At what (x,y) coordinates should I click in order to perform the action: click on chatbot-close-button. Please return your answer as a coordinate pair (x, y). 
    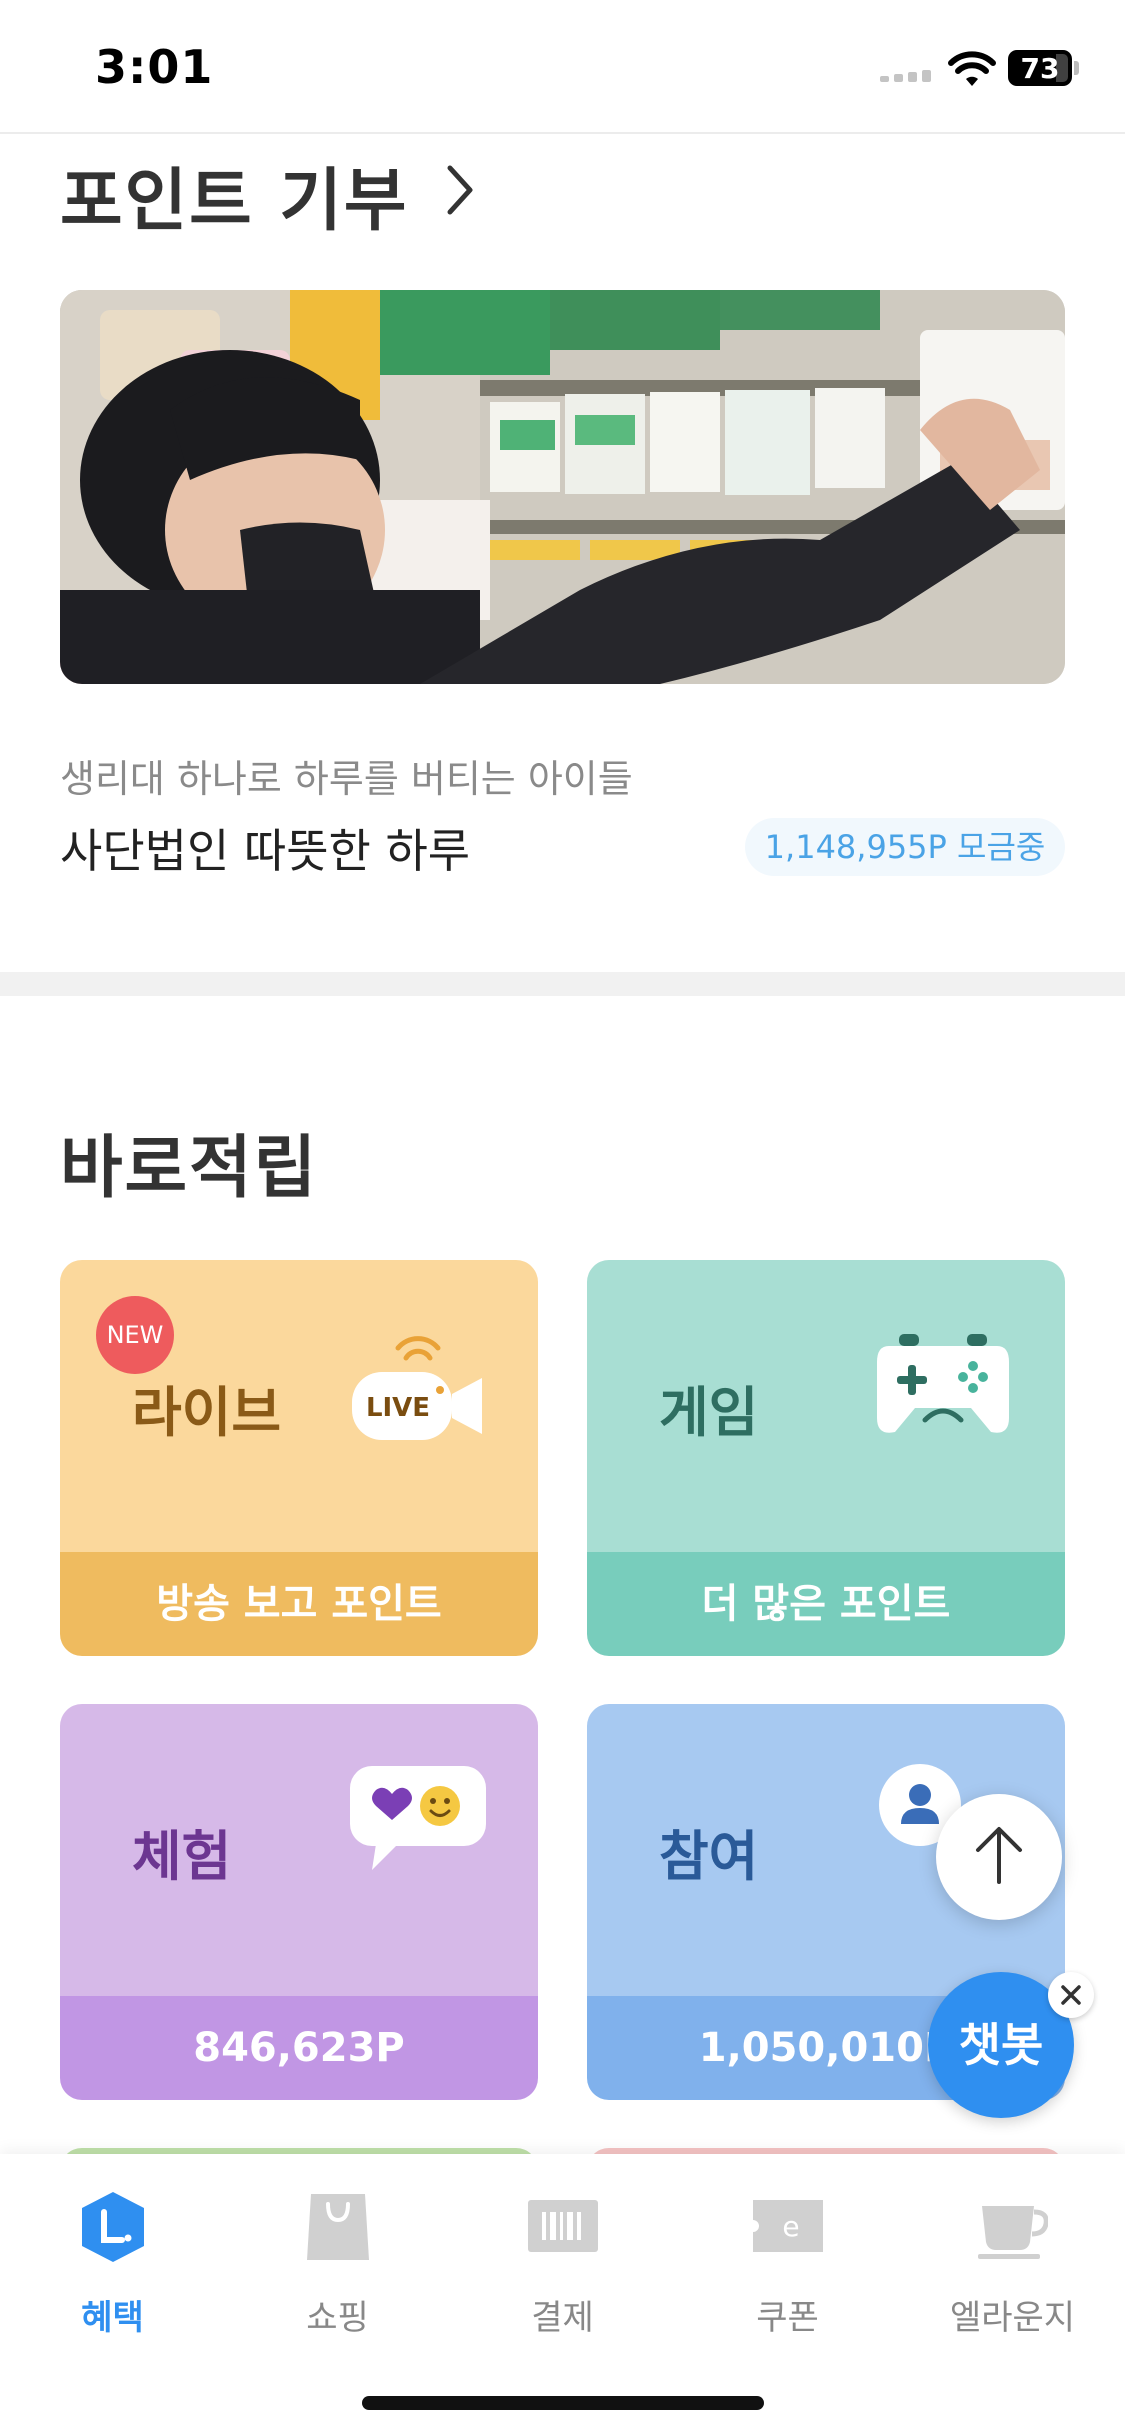
    Looking at the image, I should click on (1071, 1995).